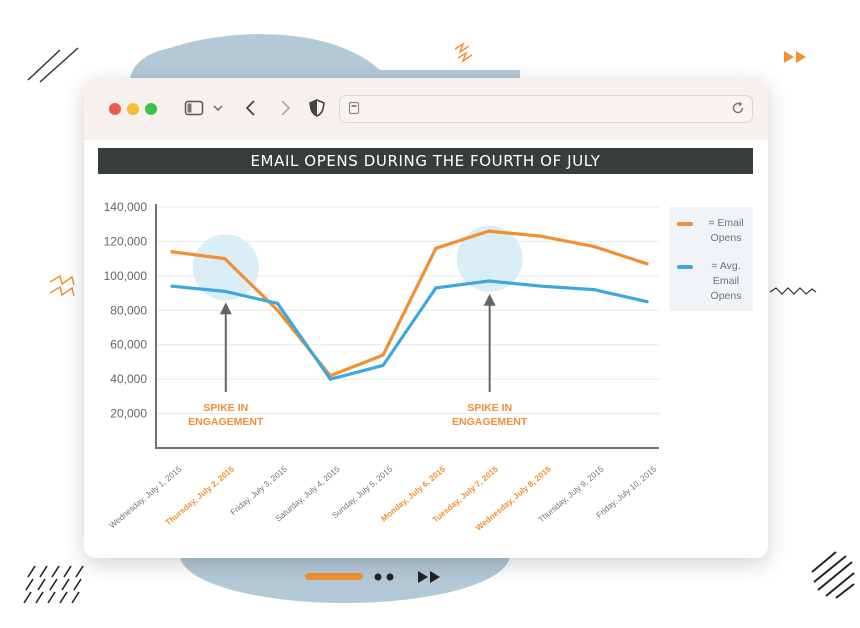  Describe the element at coordinates (627, 492) in the screenshot. I see `x-tick-label: Friday, July 10, 2015` at that location.